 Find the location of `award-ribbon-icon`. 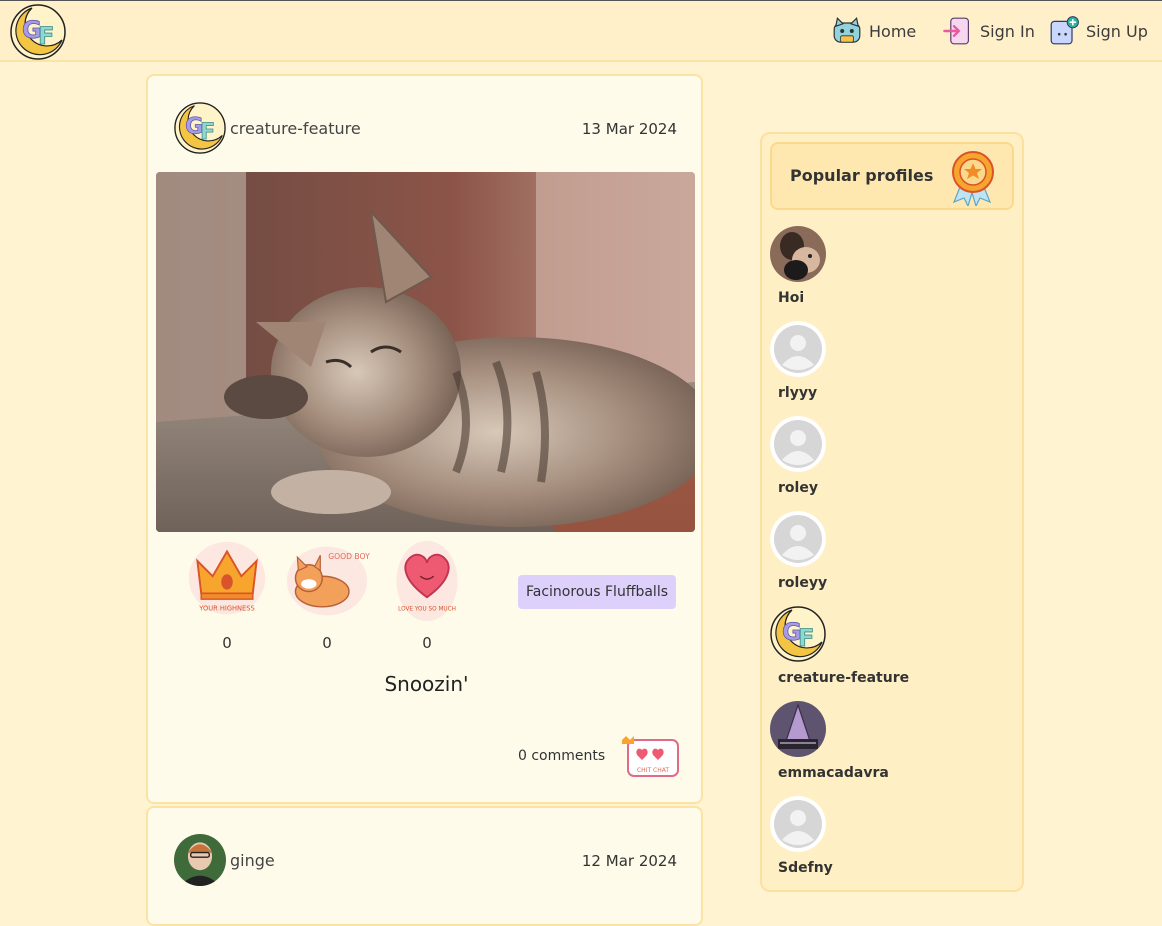

award-ribbon-icon is located at coordinates (973, 178).